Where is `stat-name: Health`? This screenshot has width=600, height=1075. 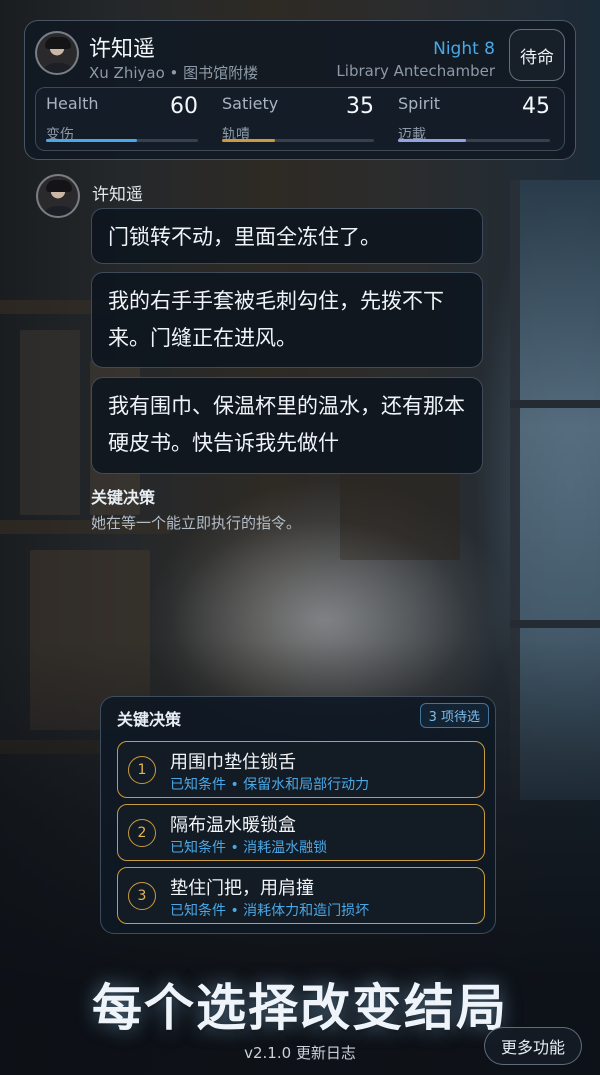 stat-name: Health is located at coordinates (72, 103).